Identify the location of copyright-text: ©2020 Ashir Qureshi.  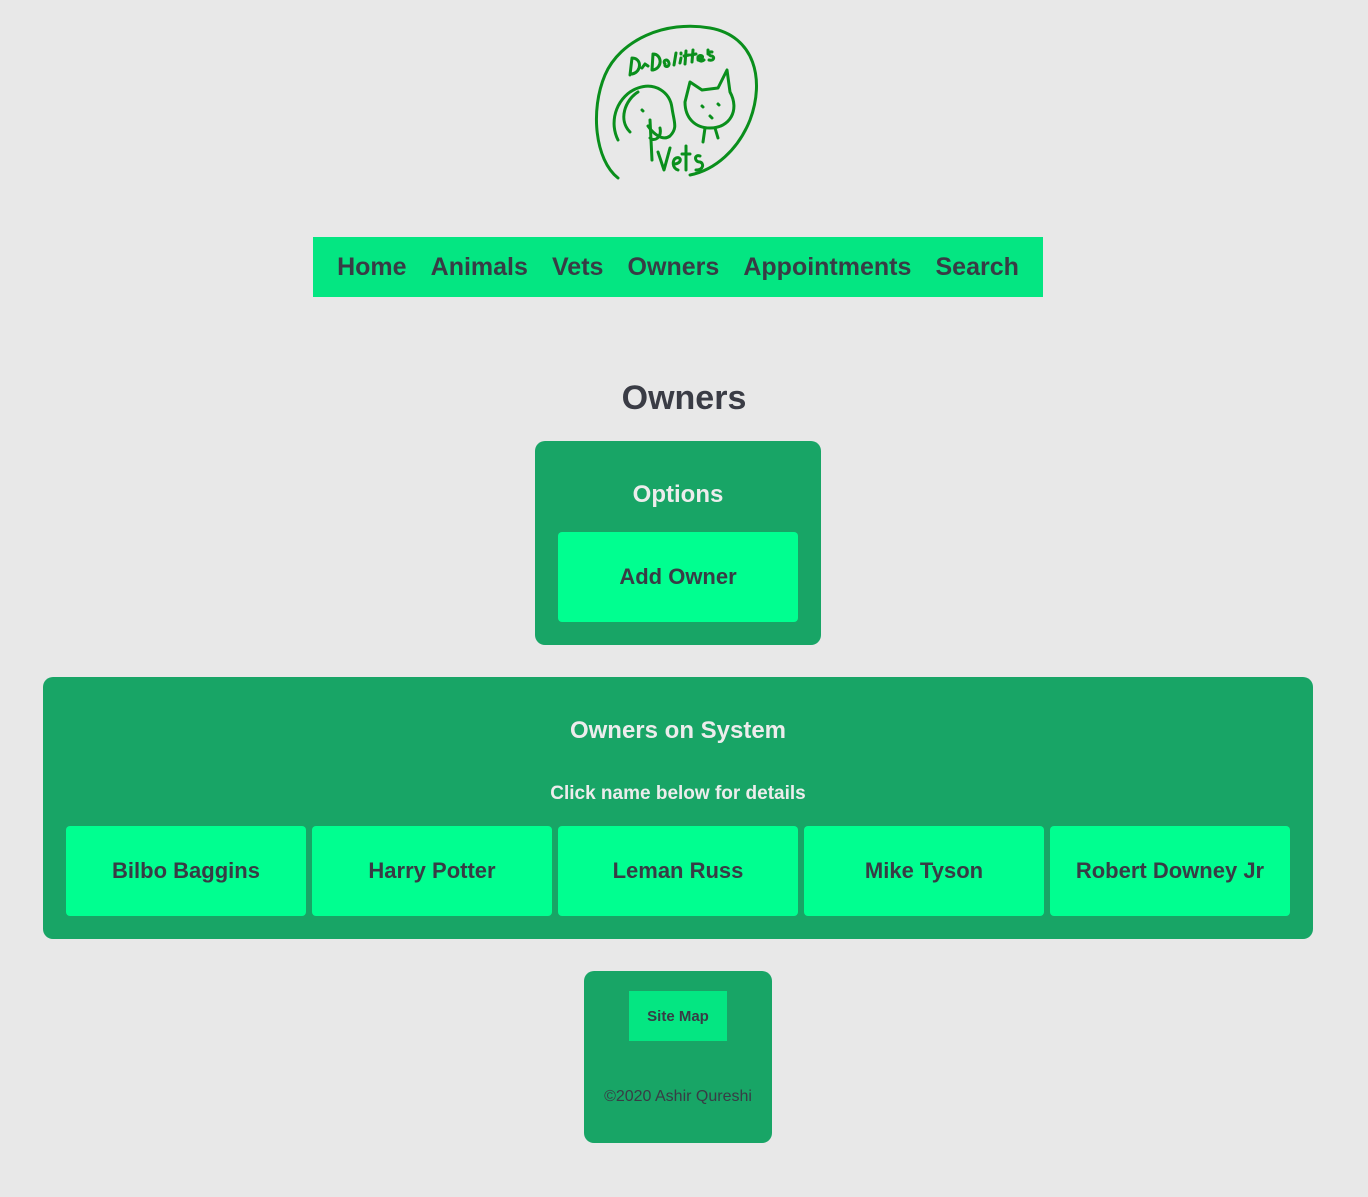
(678, 1096).